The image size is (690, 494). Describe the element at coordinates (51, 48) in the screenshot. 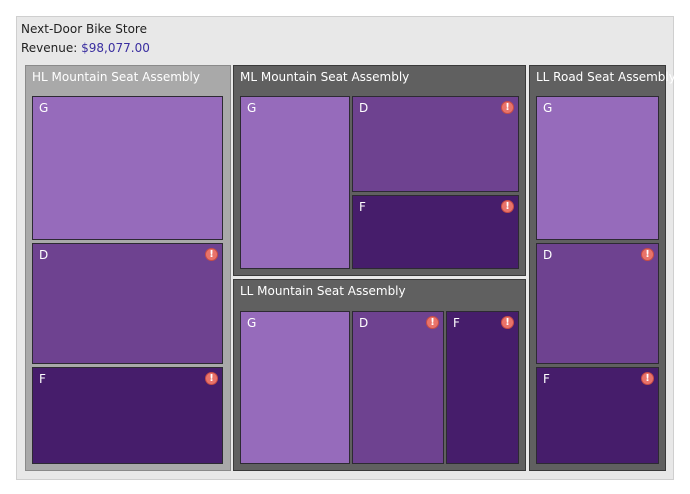

I see `revenue-label: Revenue:` at that location.